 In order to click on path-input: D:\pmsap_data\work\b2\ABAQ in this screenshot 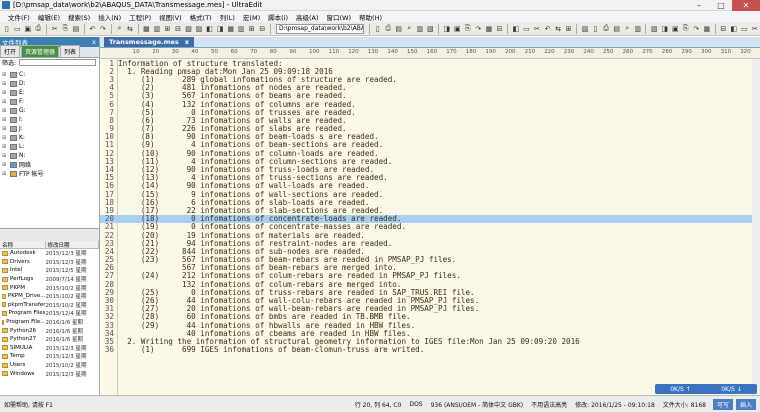, I will do `click(319, 28)`.